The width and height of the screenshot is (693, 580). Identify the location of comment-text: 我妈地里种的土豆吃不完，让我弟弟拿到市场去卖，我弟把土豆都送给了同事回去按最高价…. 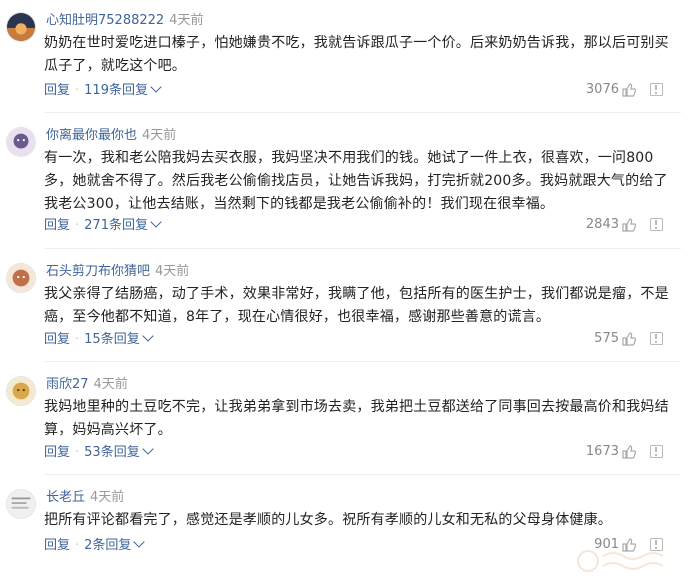
(356, 418).